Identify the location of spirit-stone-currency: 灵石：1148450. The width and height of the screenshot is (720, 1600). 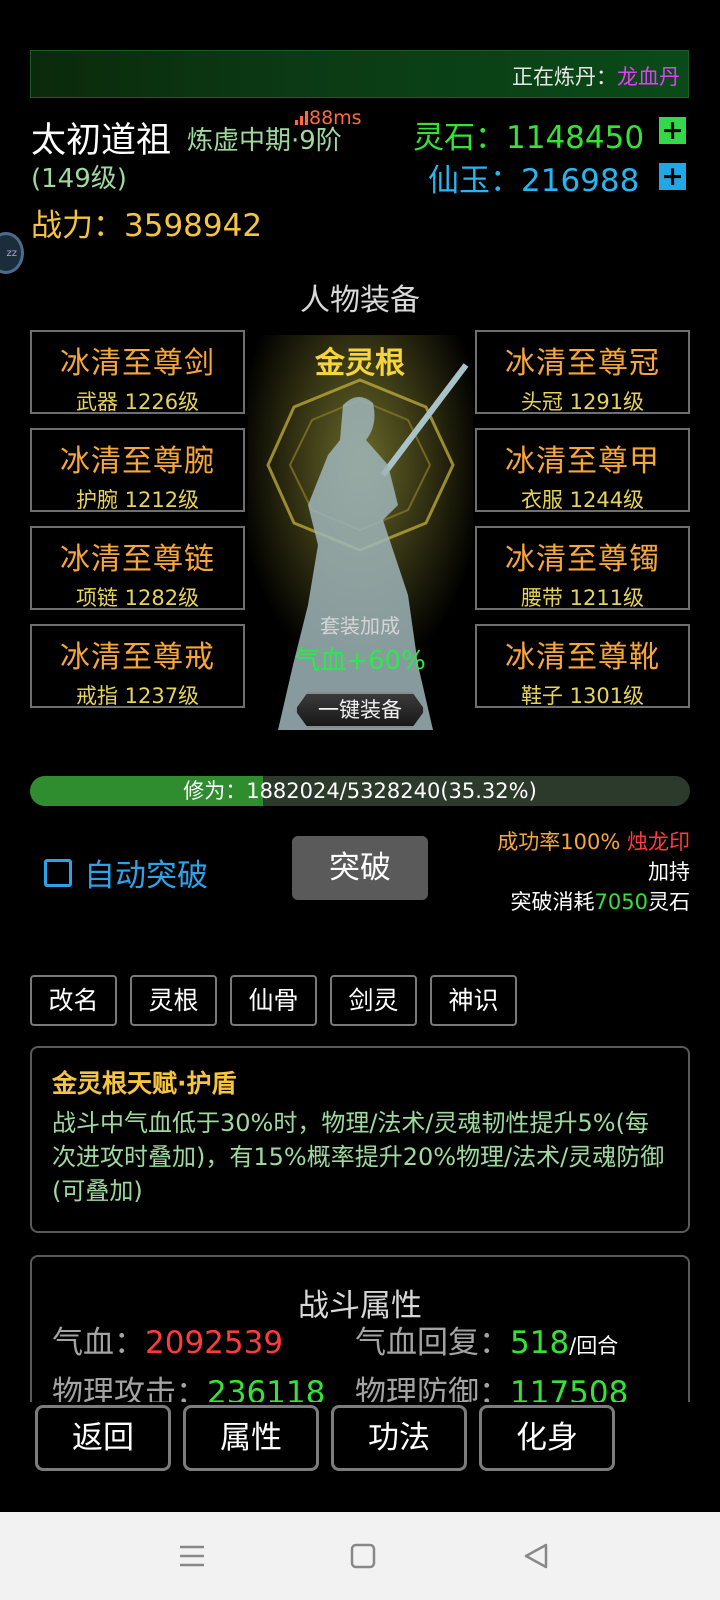
(528, 134).